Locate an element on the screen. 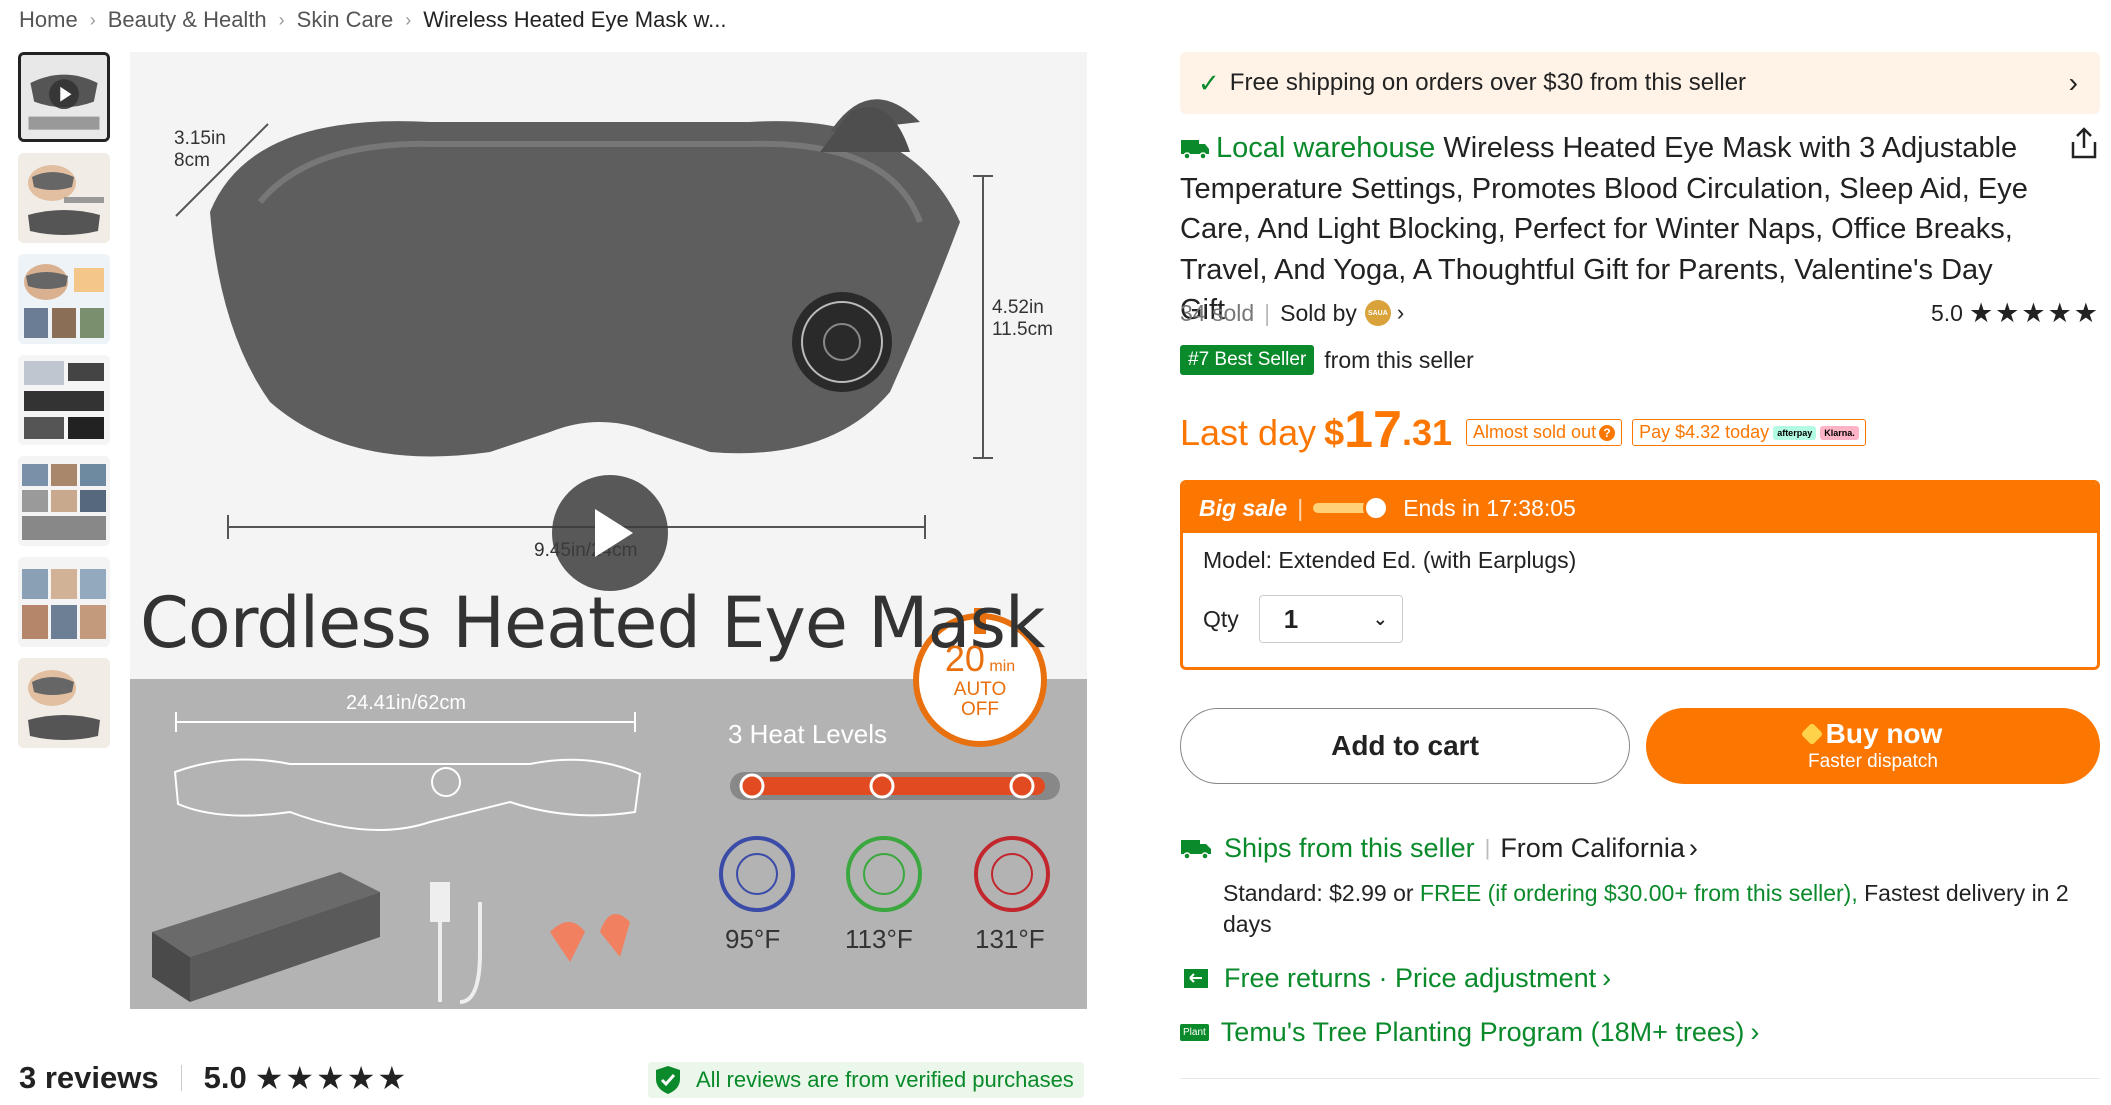 This screenshot has height=1105, width=2111. almost-sold-out-label: Almost sold out is located at coordinates (1535, 432).